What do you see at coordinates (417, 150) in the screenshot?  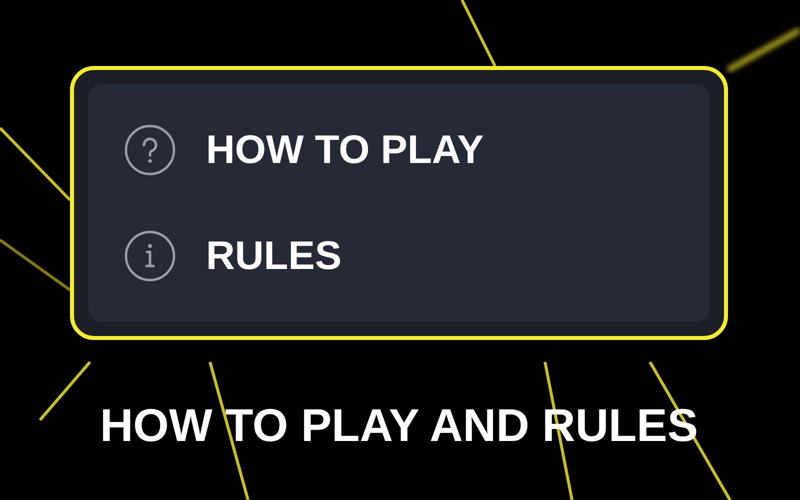 I see `menu-item: HOW TO PLAY` at bounding box center [417, 150].